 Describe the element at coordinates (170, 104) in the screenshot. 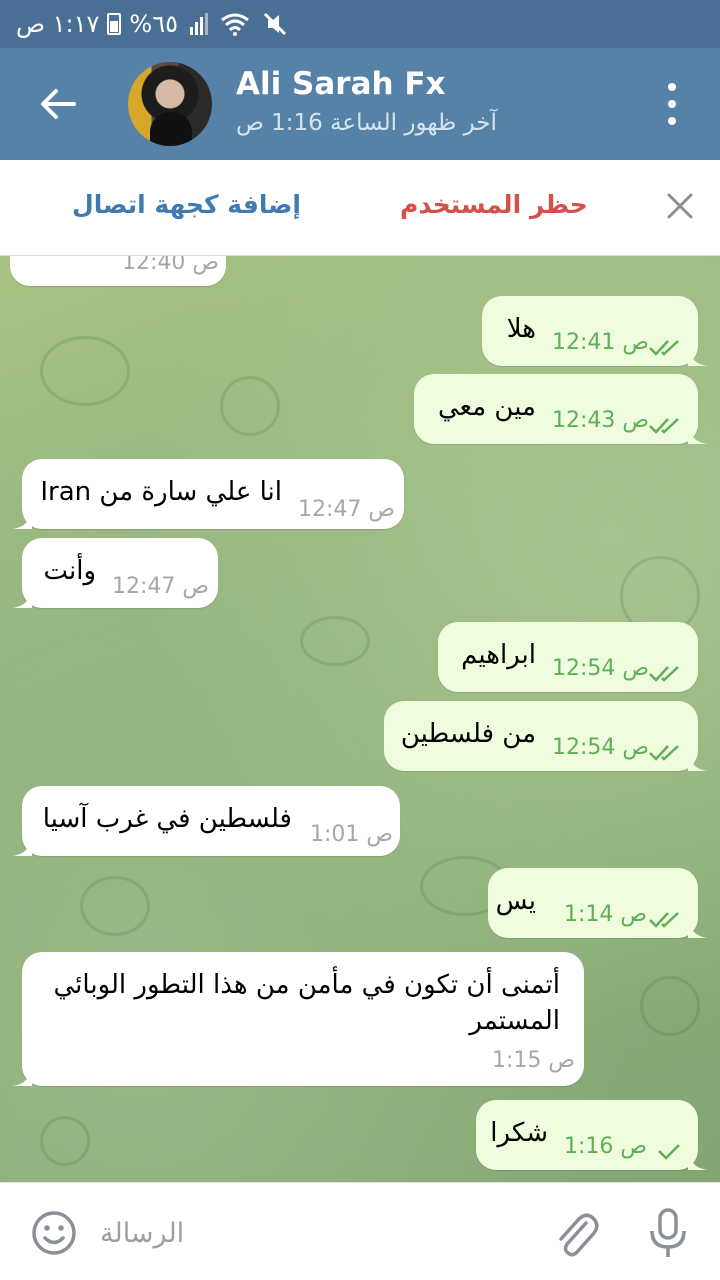

I see `avatar` at that location.